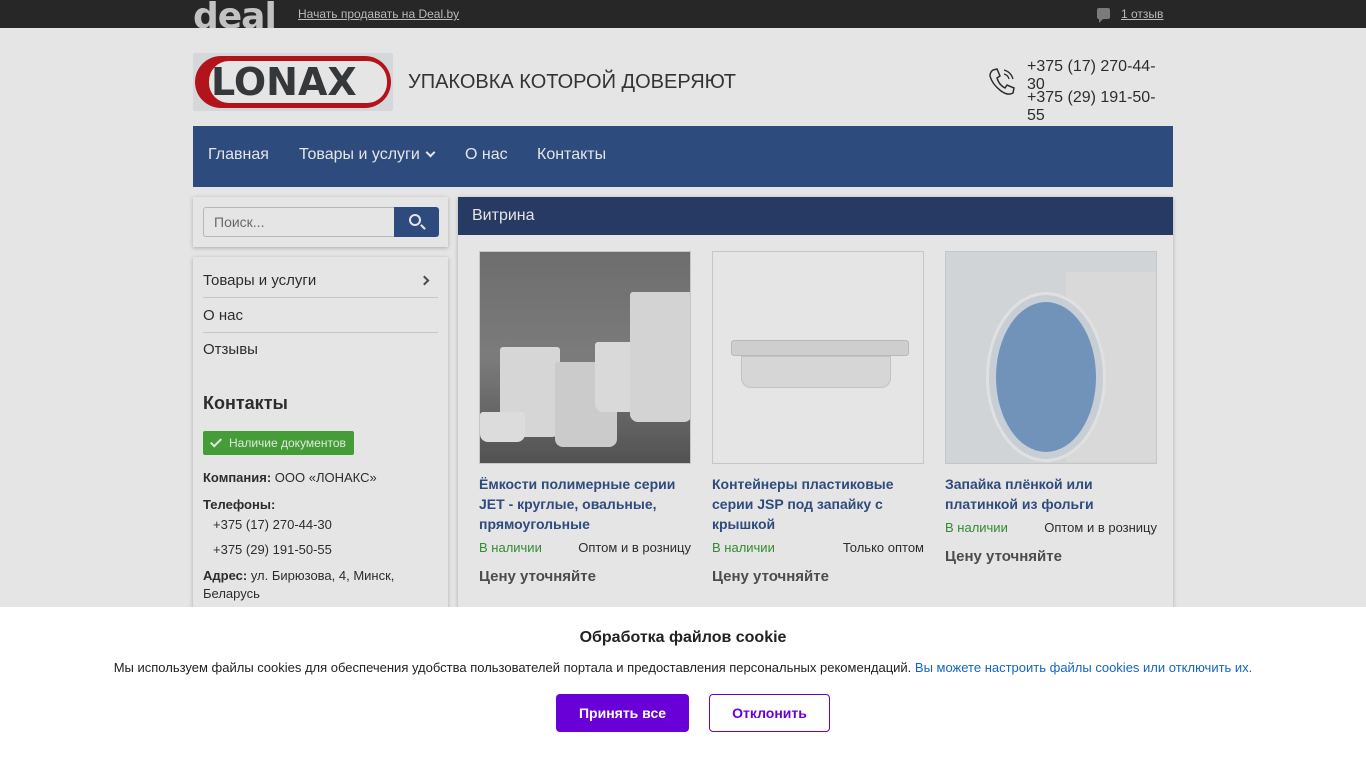 This screenshot has height=768, width=1366. Describe the element at coordinates (622, 713) in the screenshot. I see `accept-all-button: Принять все` at that location.